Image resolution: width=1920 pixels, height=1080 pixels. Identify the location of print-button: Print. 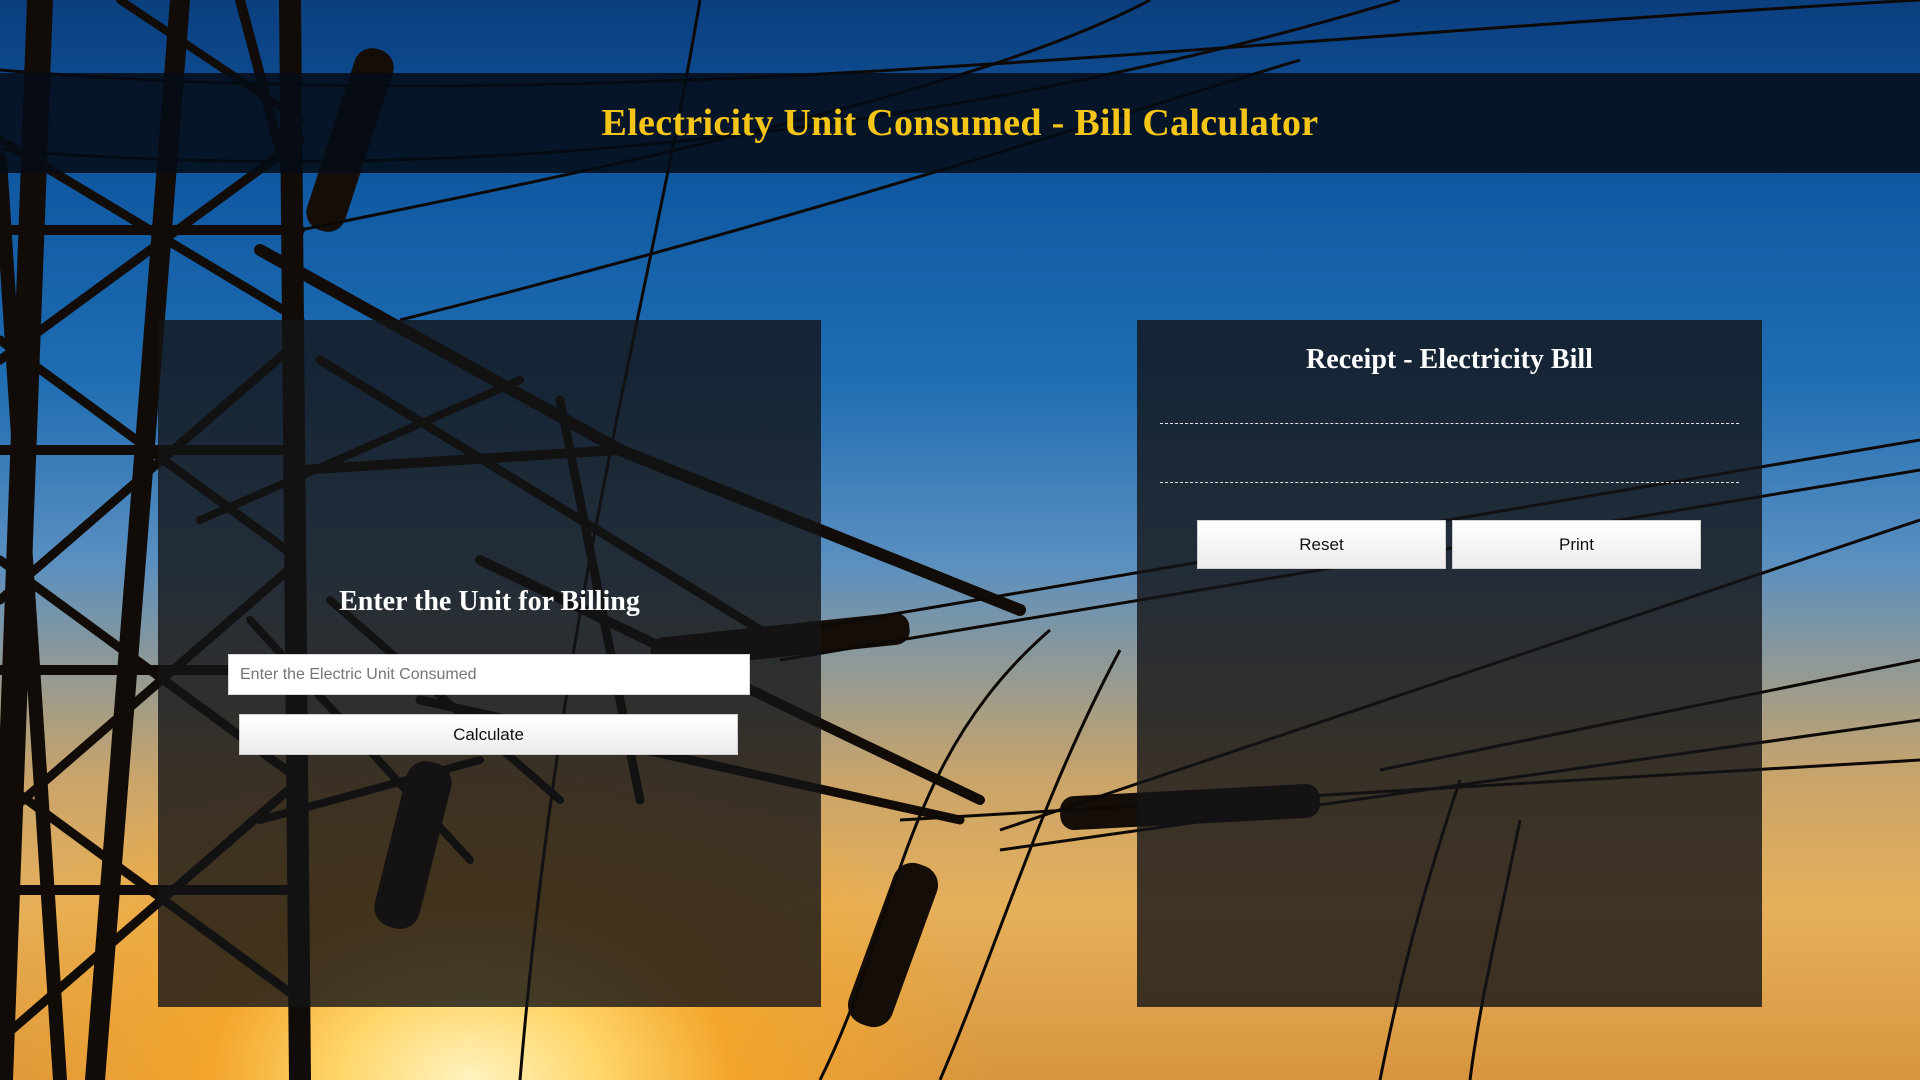
(1576, 544).